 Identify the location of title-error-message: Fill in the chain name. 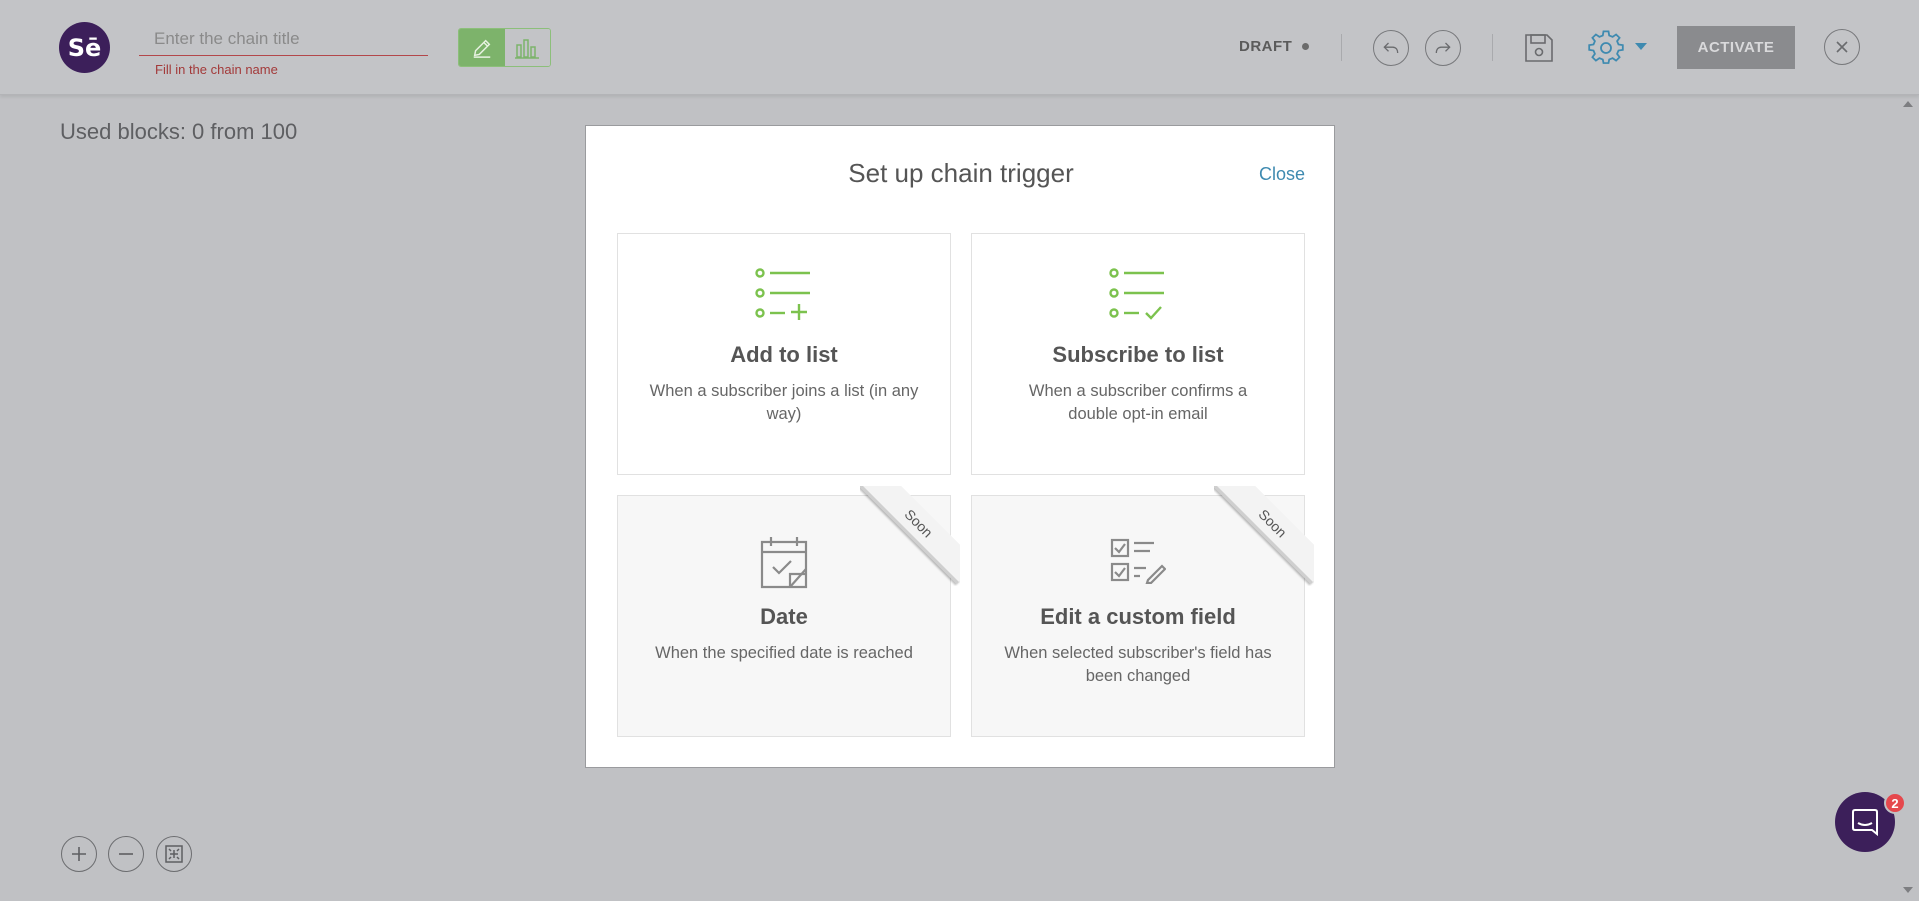
(216, 69).